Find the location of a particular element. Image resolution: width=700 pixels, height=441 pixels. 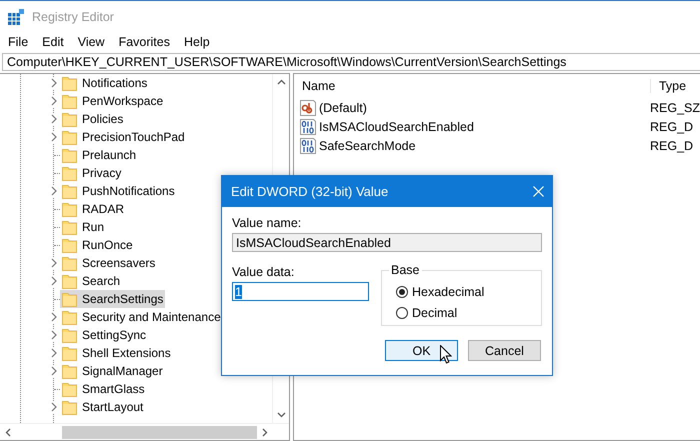

tree-item: SettingSync is located at coordinates (104, 335).